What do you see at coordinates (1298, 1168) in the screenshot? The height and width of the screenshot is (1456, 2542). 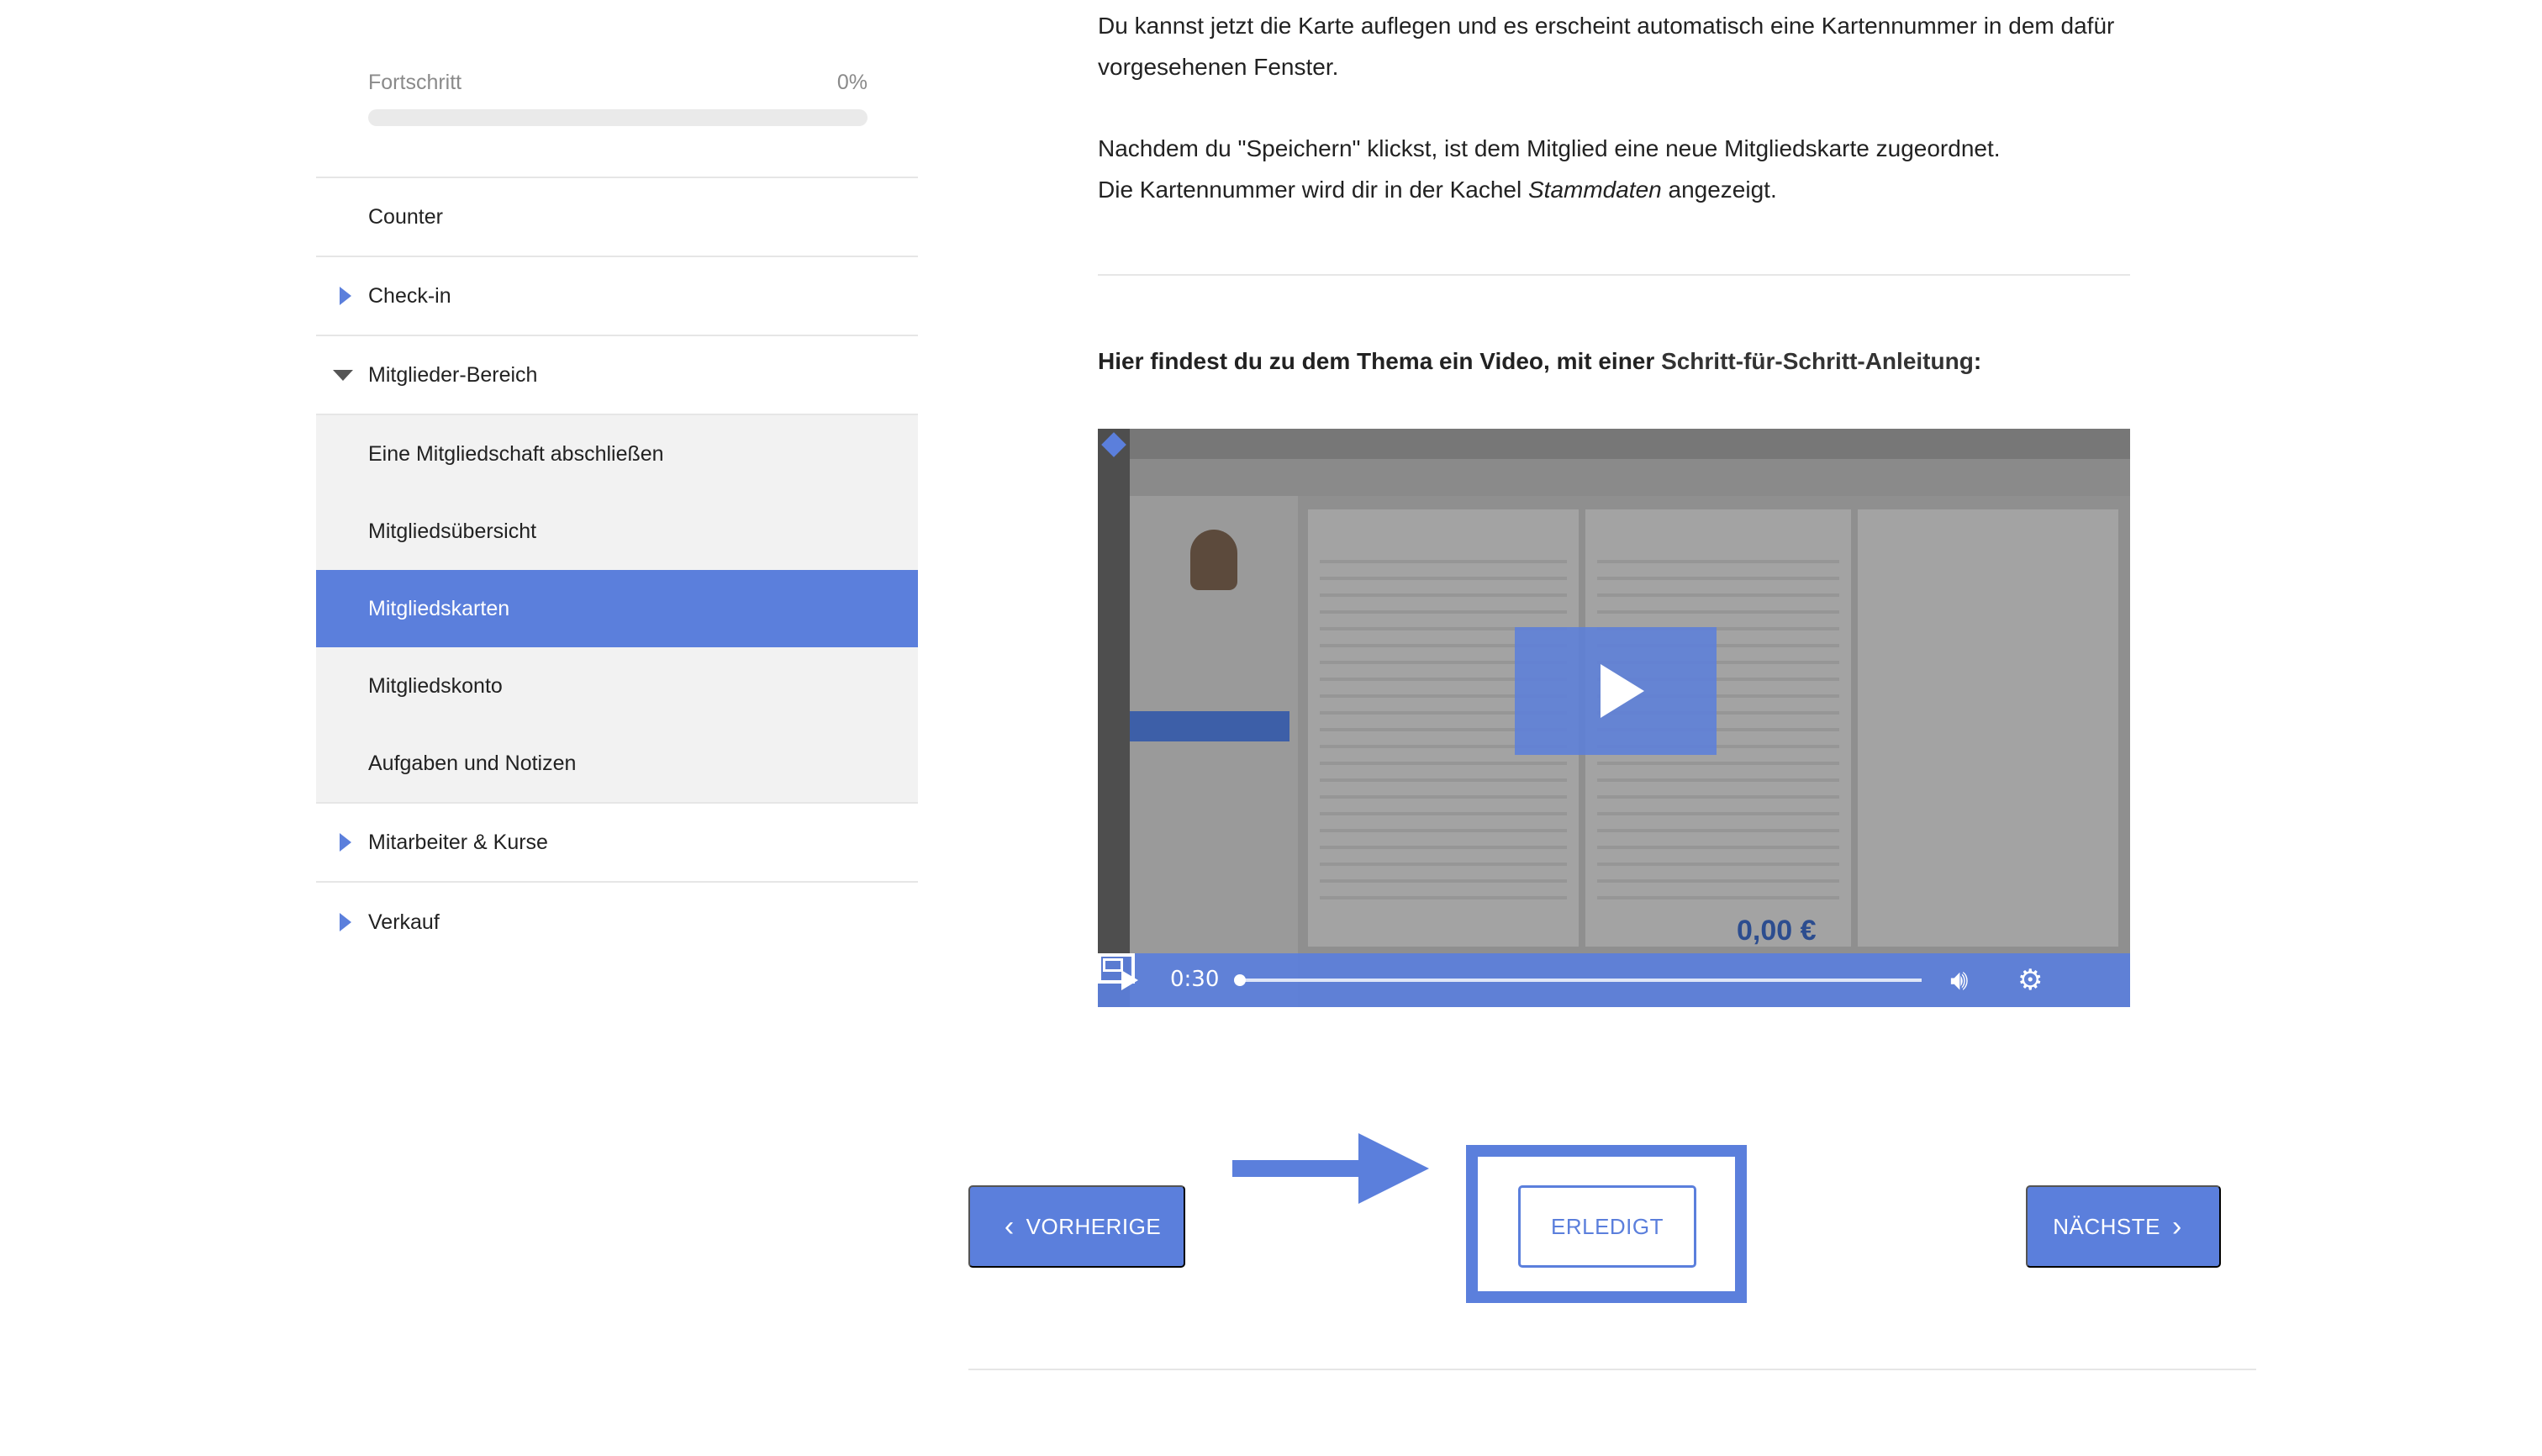 I see `arrow-right-icon` at bounding box center [1298, 1168].